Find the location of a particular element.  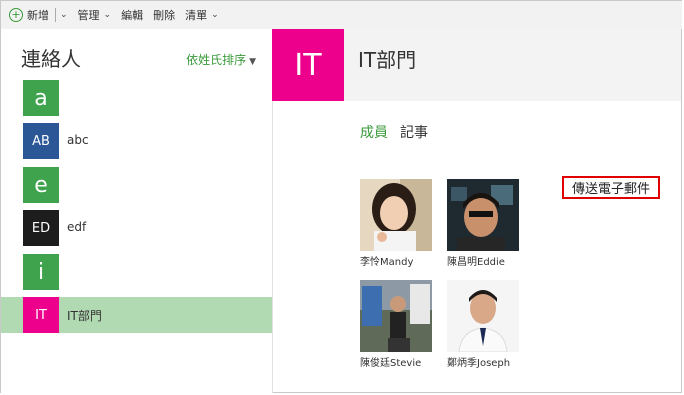

sort-label: 依姓氏排序 is located at coordinates (216, 60).